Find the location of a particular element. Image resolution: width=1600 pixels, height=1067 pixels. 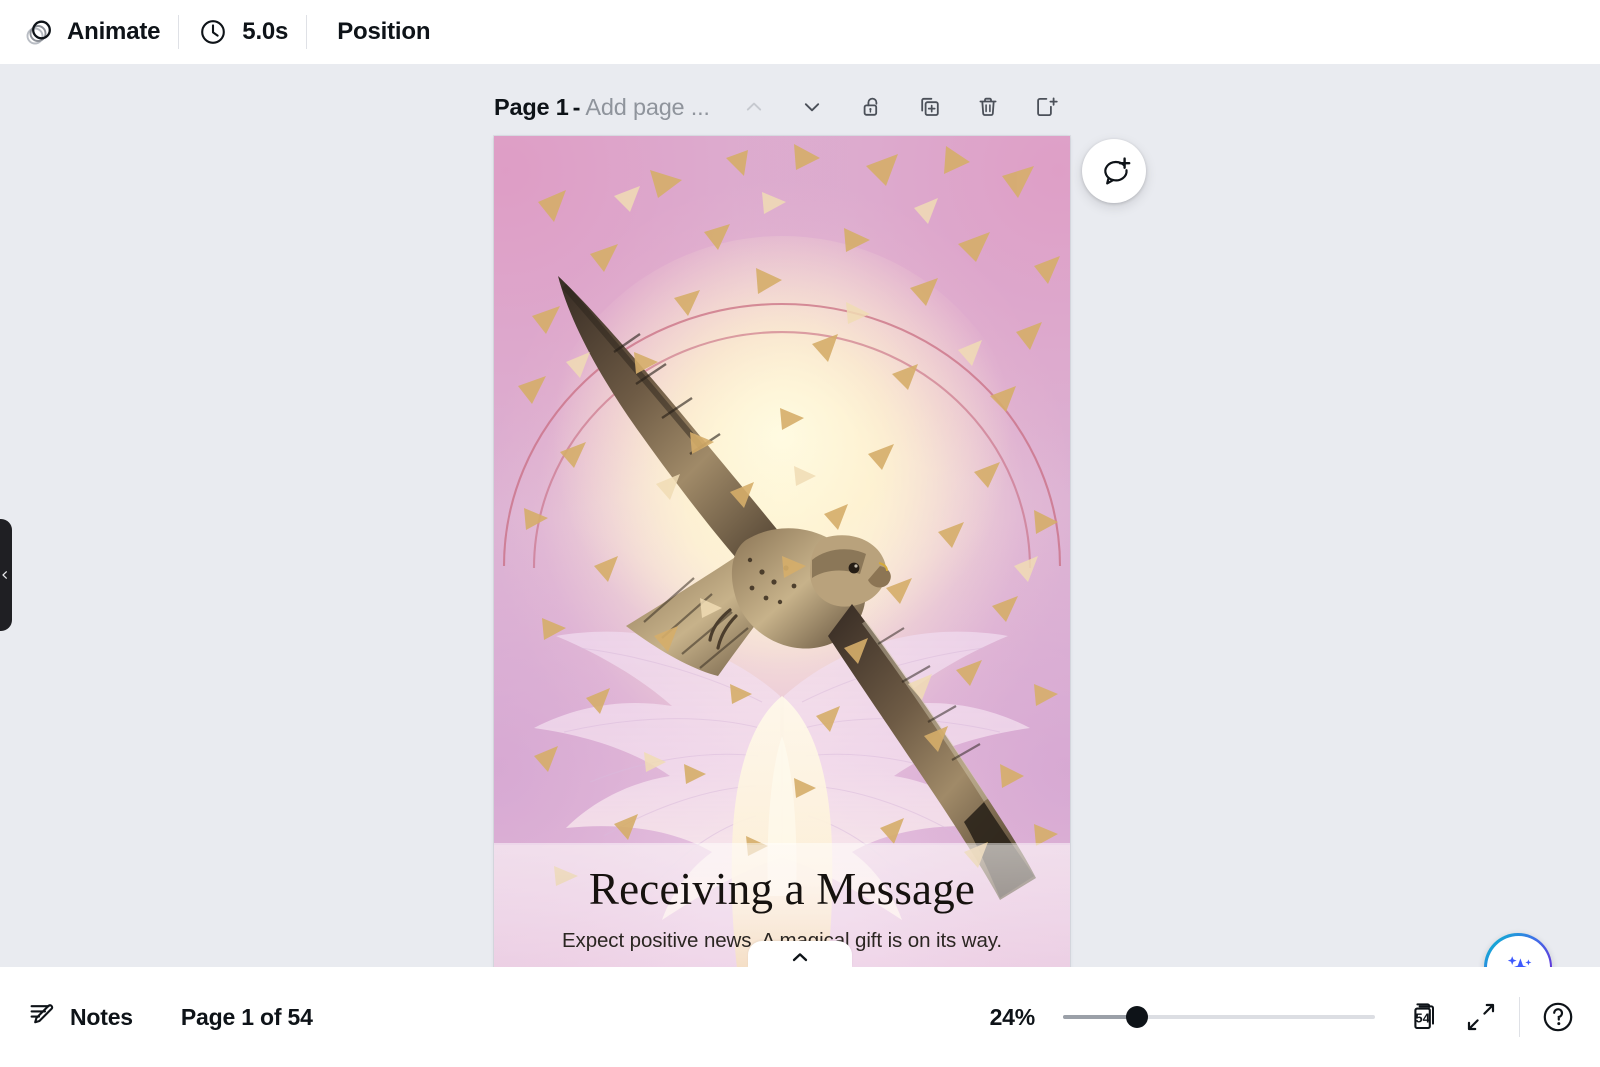

page-number-label: Page 1 is located at coordinates (531, 106).